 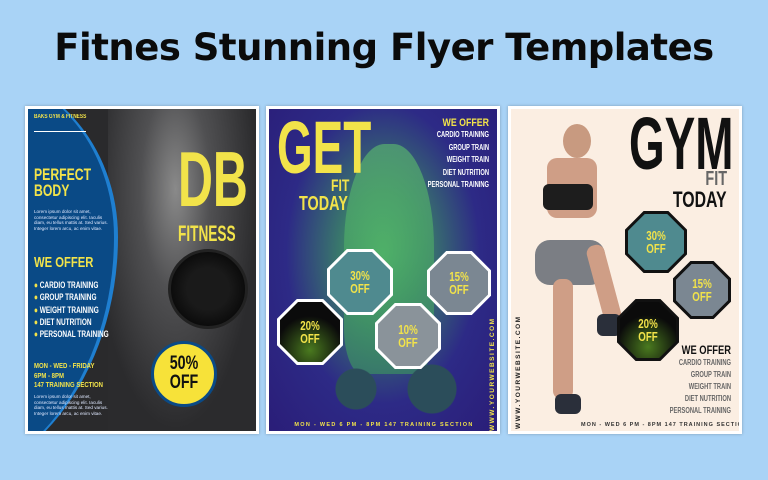 What do you see at coordinates (60, 131) in the screenshot?
I see `divider` at bounding box center [60, 131].